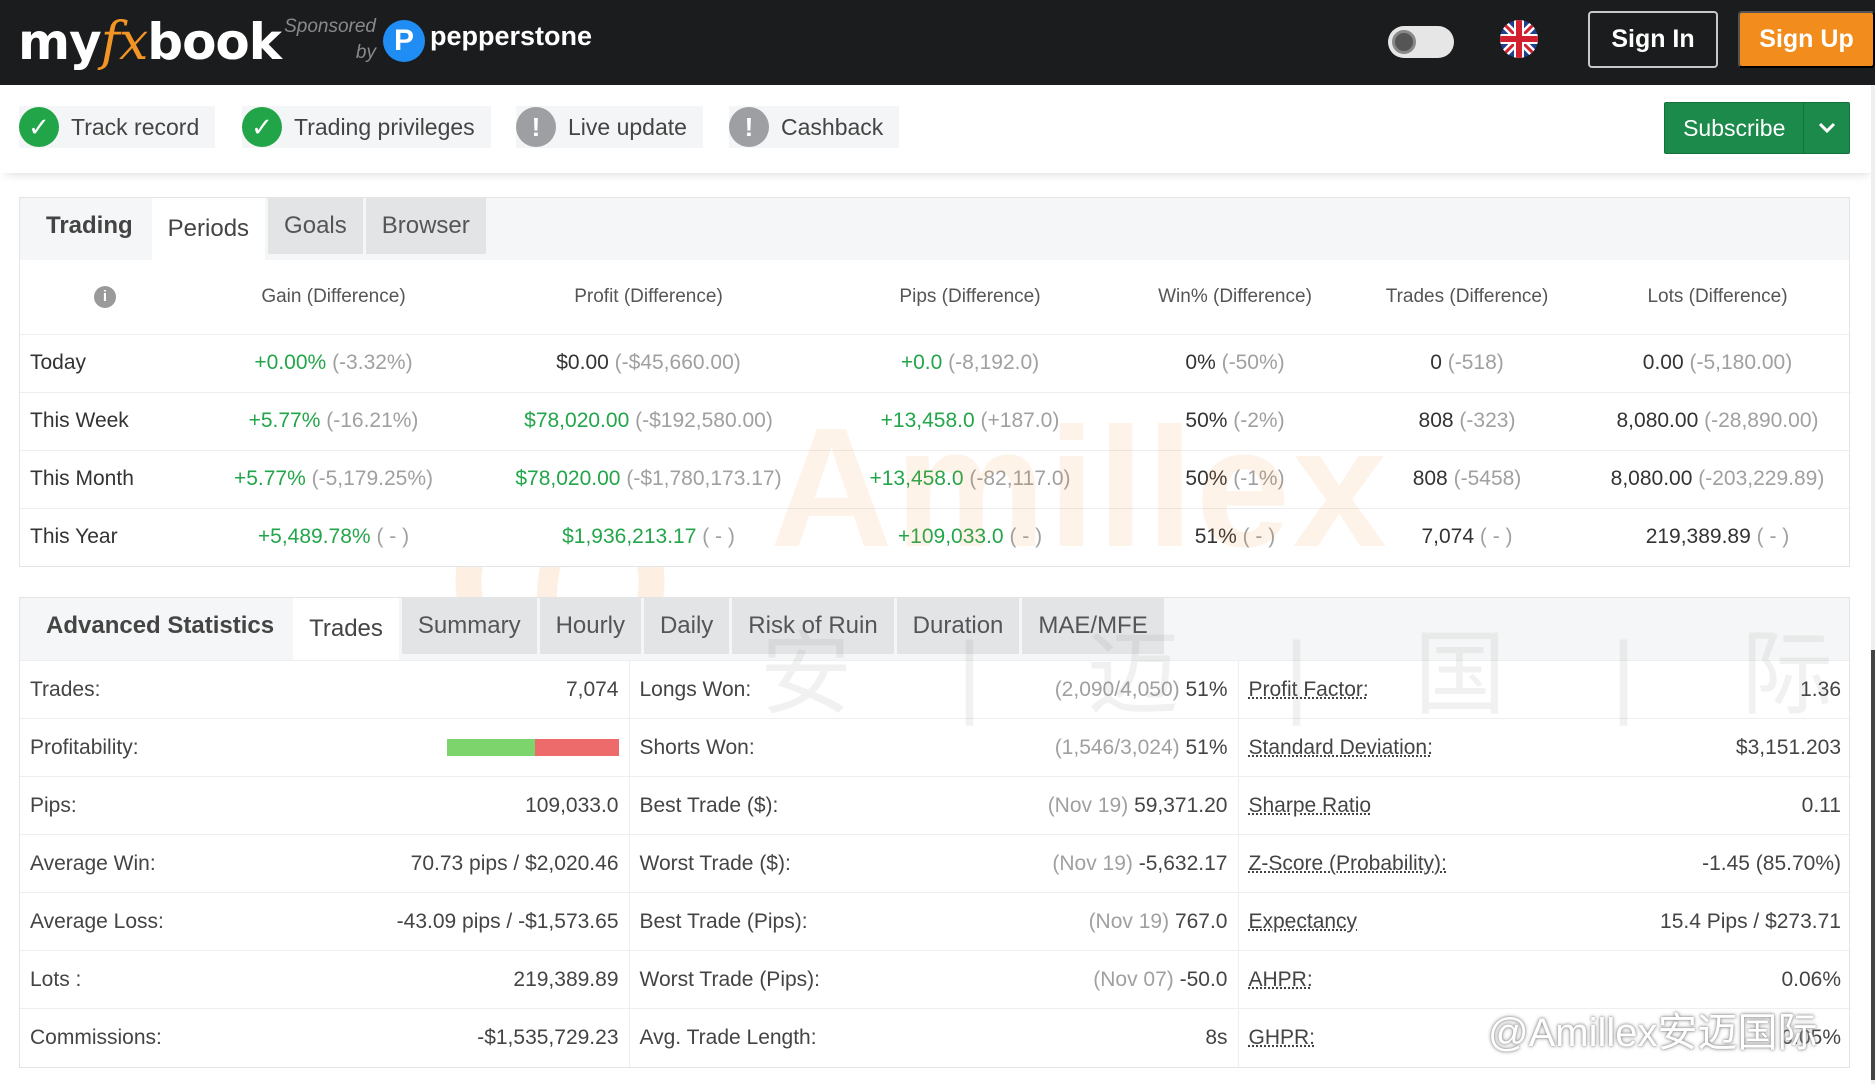 This screenshot has width=1875, height=1084. What do you see at coordinates (333, 420) in the screenshot?
I see `period-cell: +5.77% (-16.21%)` at bounding box center [333, 420].